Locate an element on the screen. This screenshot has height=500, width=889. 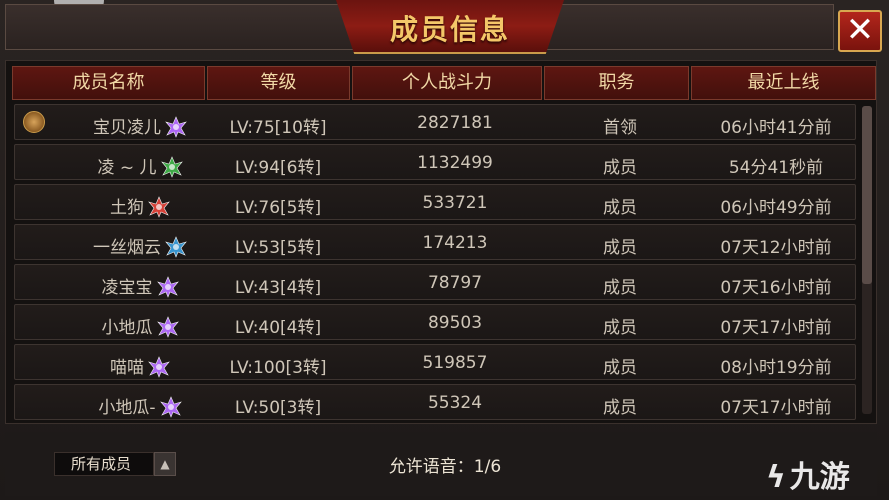
leader-avatar-icon is located at coordinates (34, 122).